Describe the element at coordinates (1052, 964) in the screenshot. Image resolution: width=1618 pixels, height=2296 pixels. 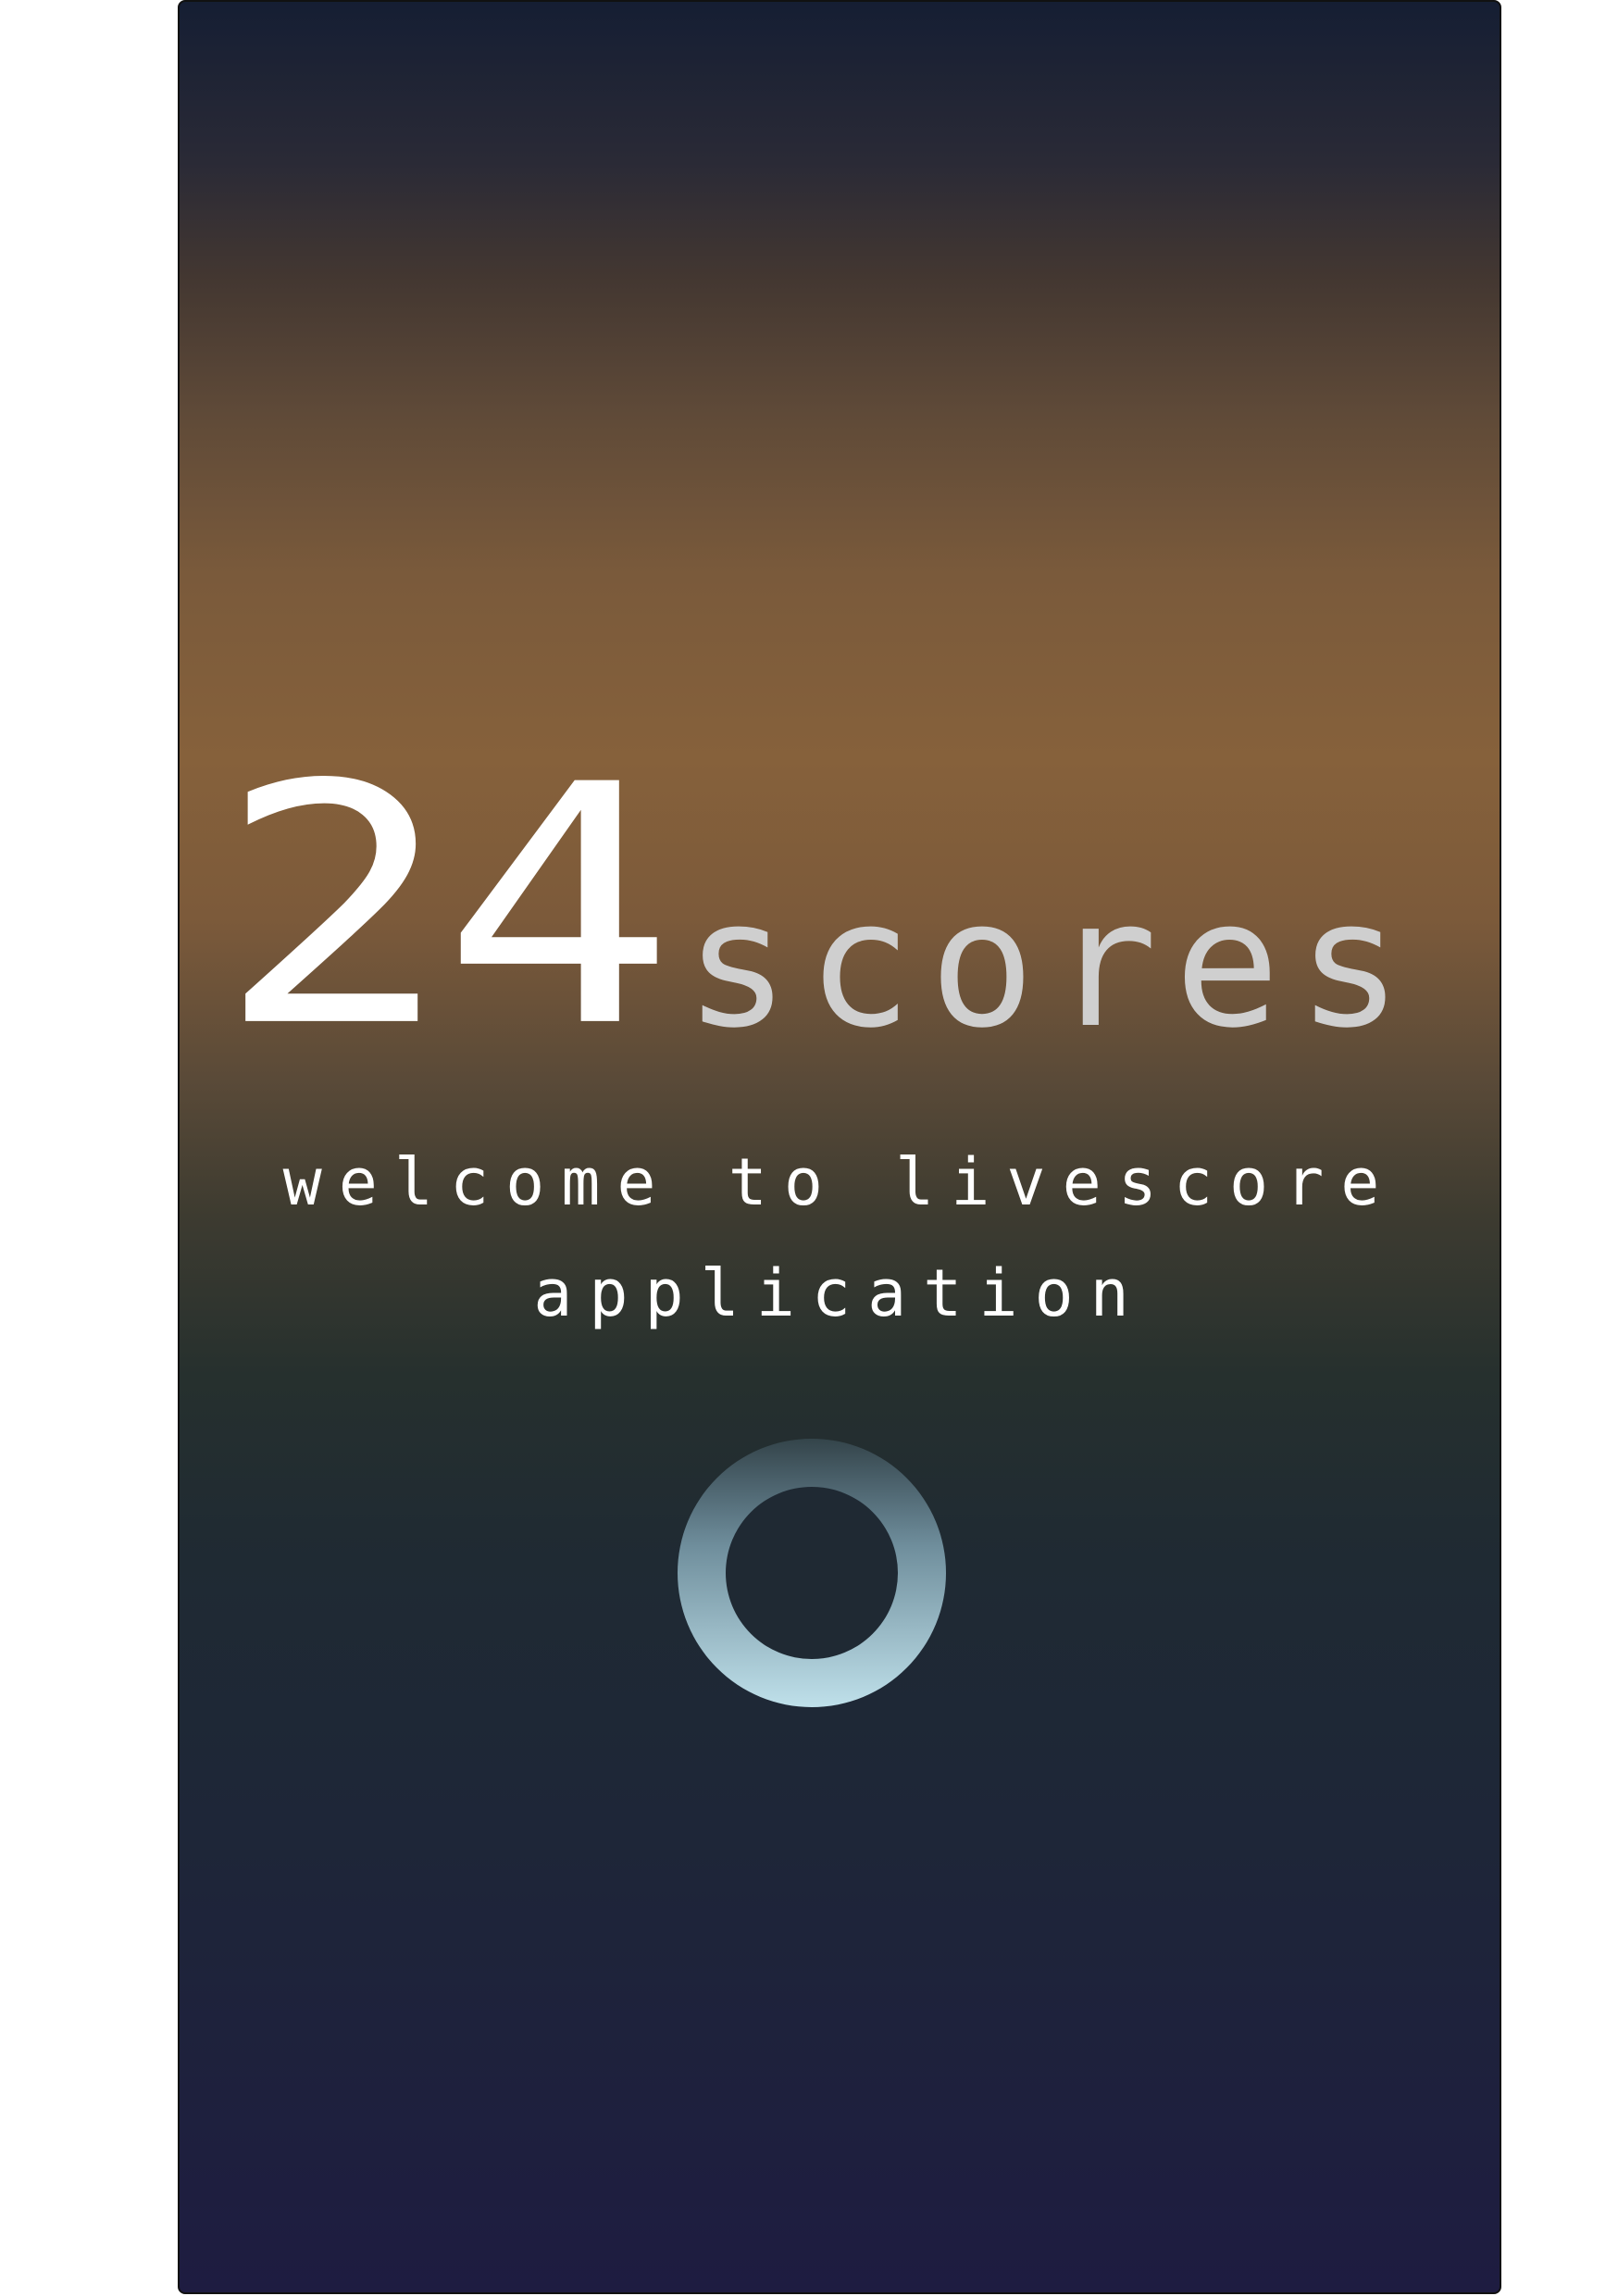
I see `logo-word: scores` at that location.